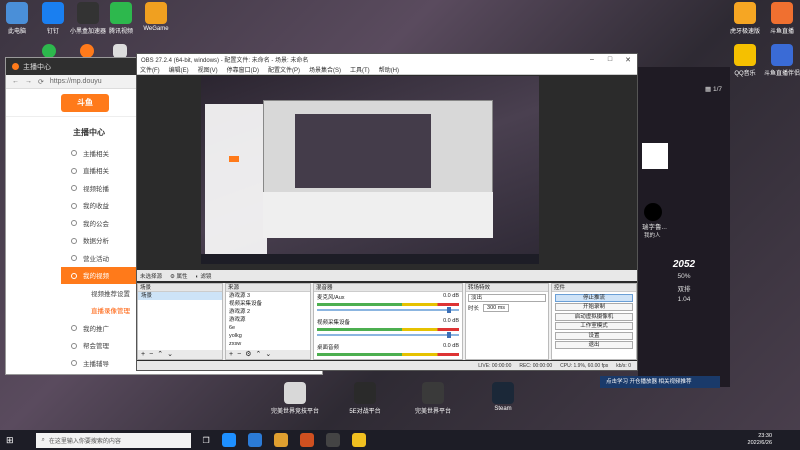 This screenshot has height=450, width=800. What do you see at coordinates (628, 60) in the screenshot?
I see `close-icon: ✕` at bounding box center [628, 60].